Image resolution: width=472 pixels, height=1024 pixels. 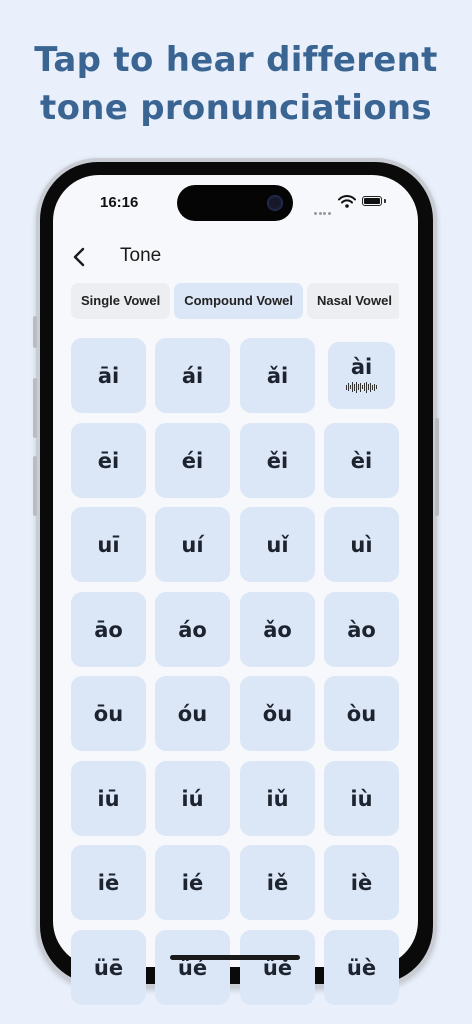 What do you see at coordinates (361, 366) in the screenshot?
I see `syllable-label: ài` at bounding box center [361, 366].